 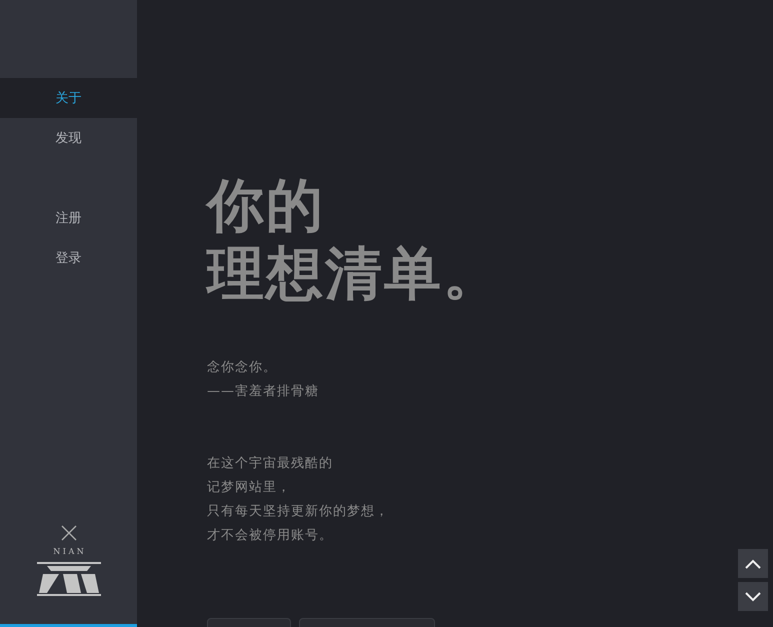 What do you see at coordinates (298, 512) in the screenshot?
I see `paragraph-line: 只有每天坚持更新你的梦想，` at bounding box center [298, 512].